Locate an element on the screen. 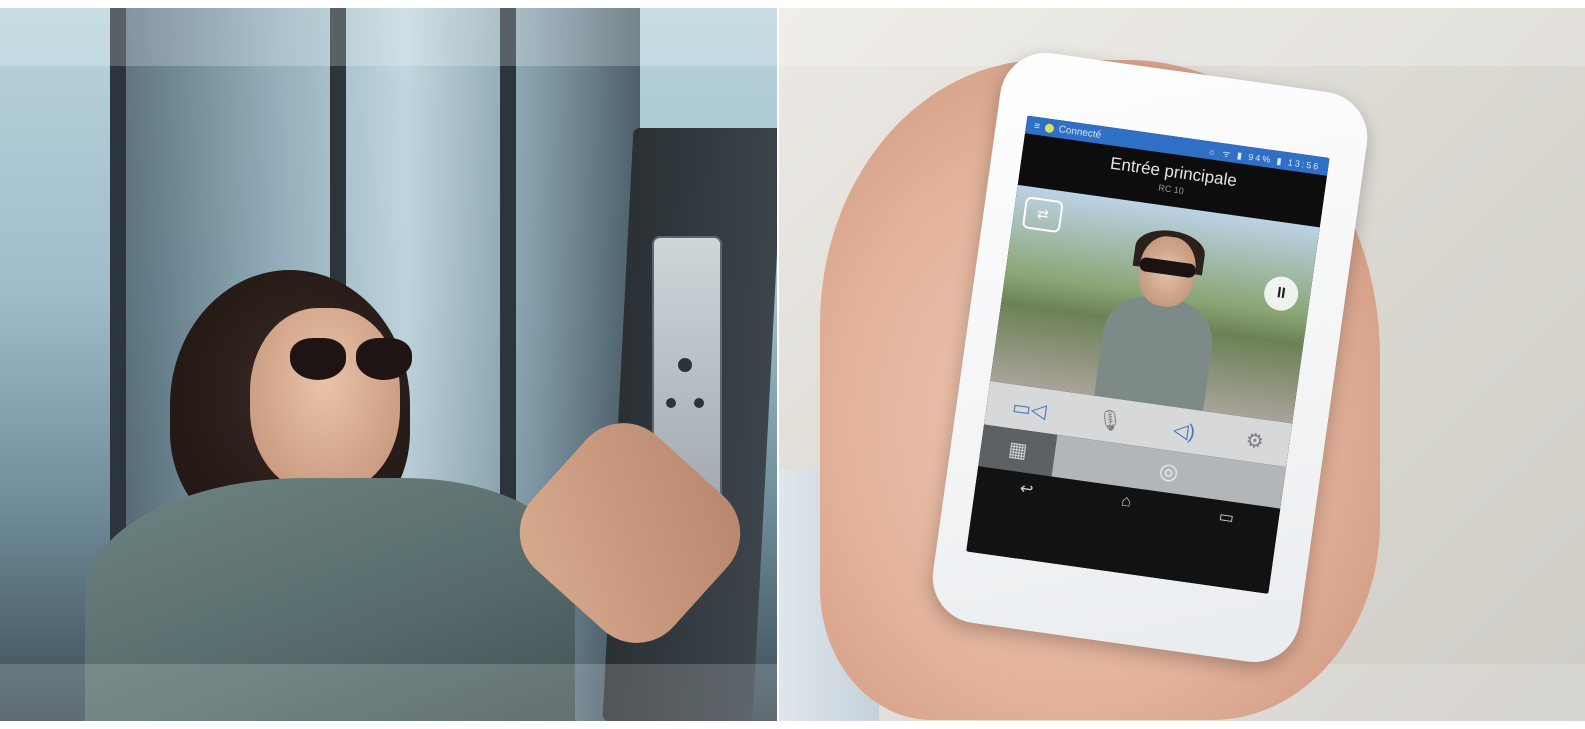  back-icon: ↩ is located at coordinates (1027, 489).